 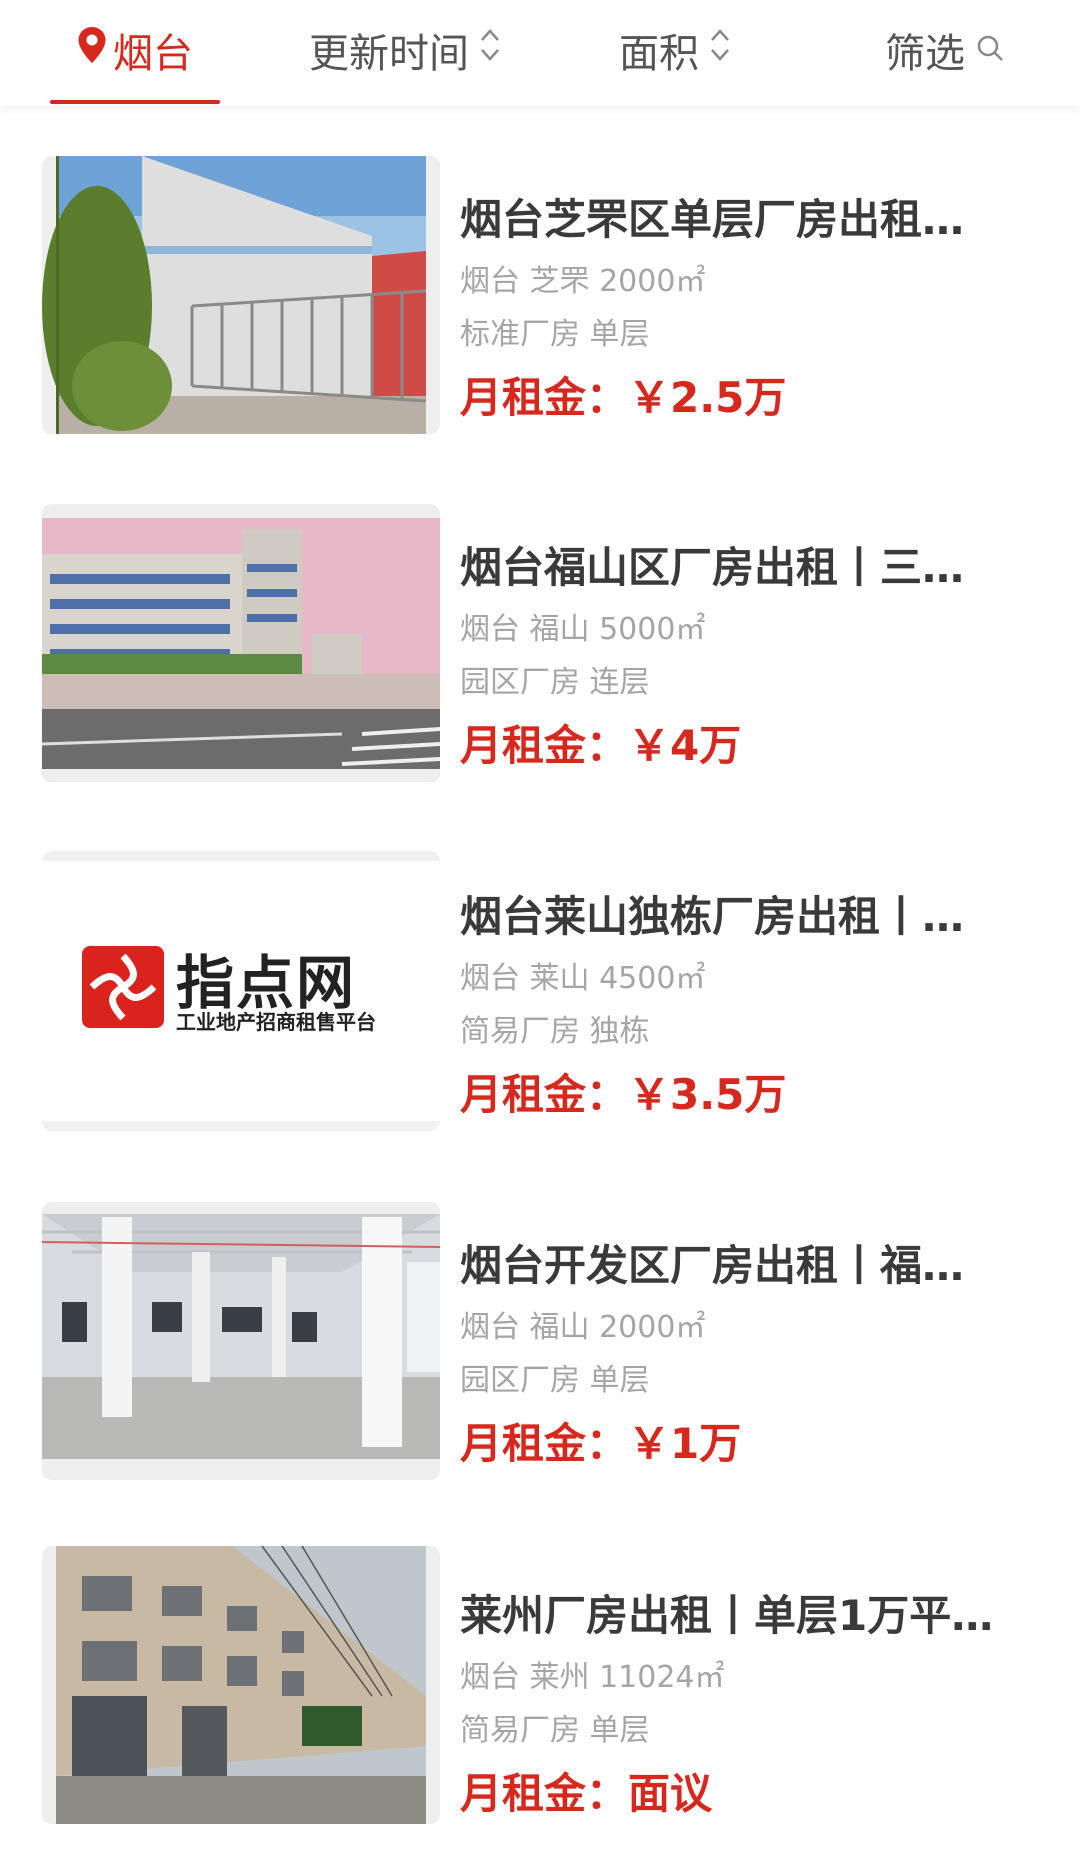 What do you see at coordinates (601, 1443) in the screenshot?
I see `listing-price: 月租金：￥1万` at bounding box center [601, 1443].